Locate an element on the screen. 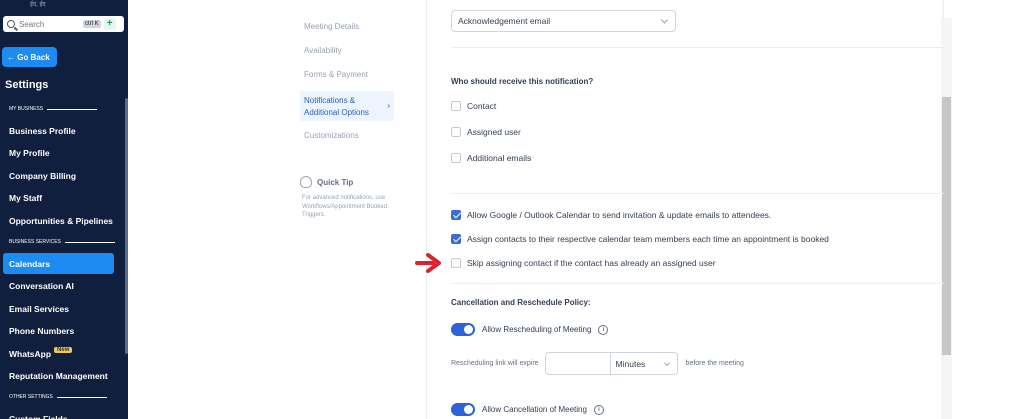 This screenshot has height=419, width=1024. sidebar-item-company-billing: Company Billing is located at coordinates (58, 175).